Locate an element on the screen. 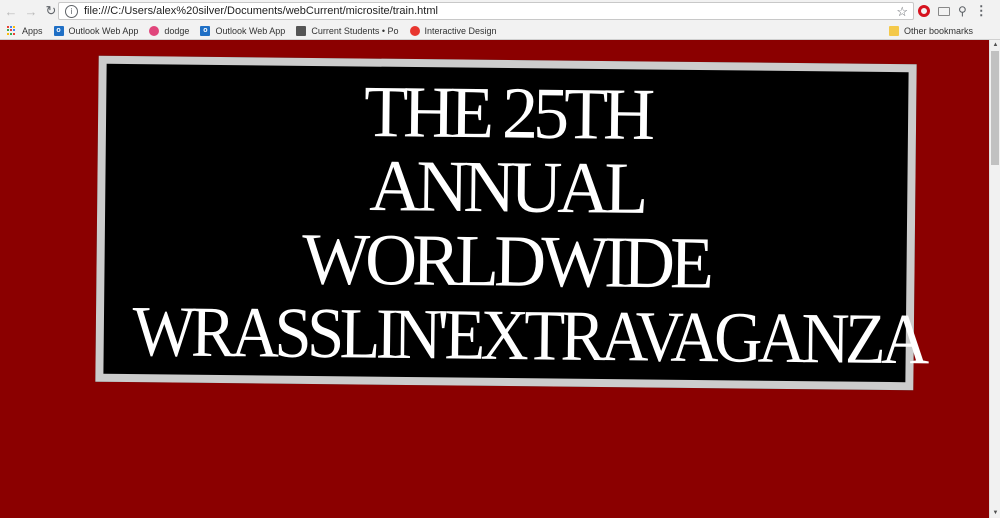 The height and width of the screenshot is (518, 1000). forward-arrow-icon: → is located at coordinates (31, 11).